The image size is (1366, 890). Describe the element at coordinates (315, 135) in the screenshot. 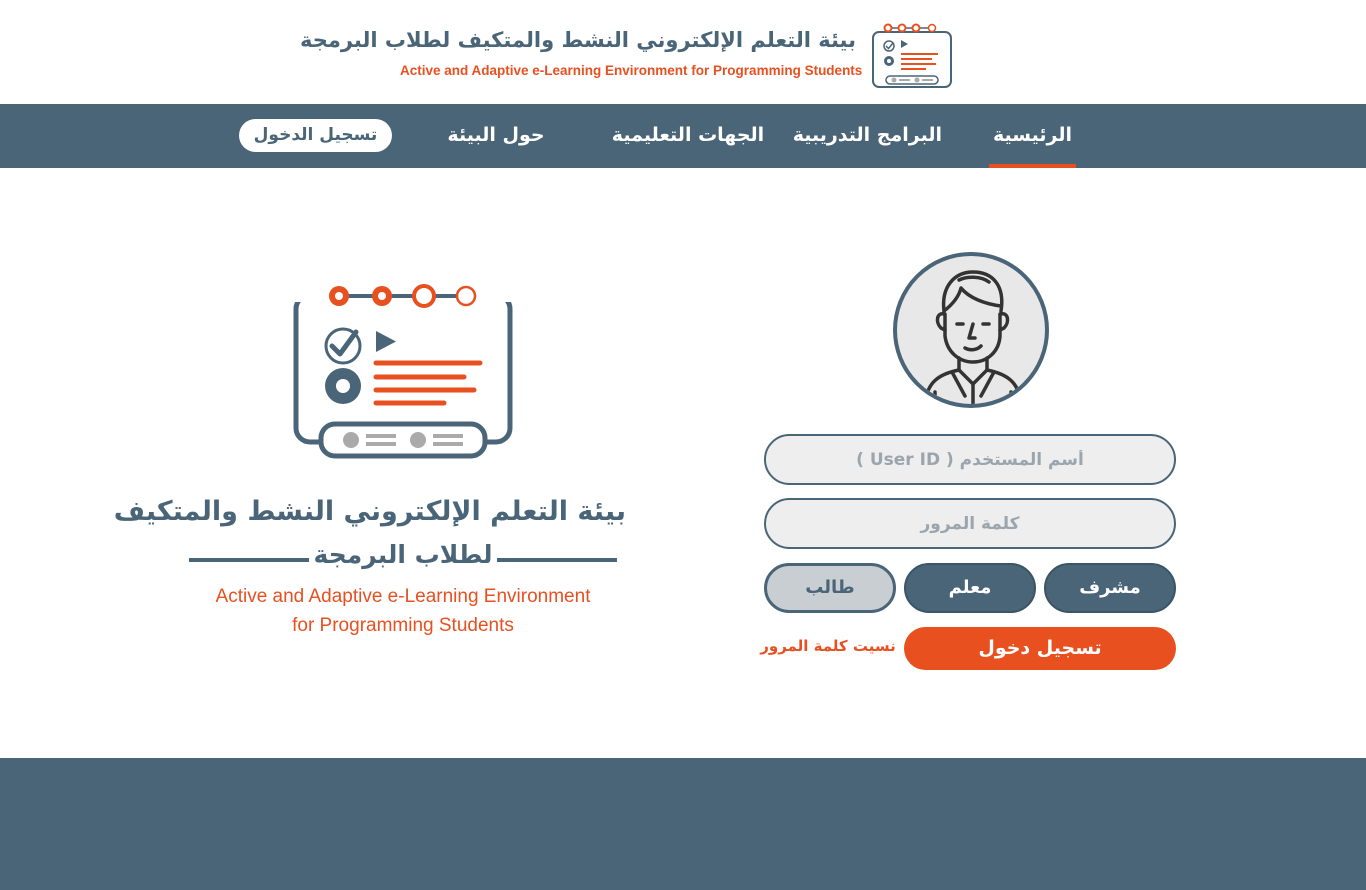

I see `nav-login-button: تسجيل الدخول` at that location.